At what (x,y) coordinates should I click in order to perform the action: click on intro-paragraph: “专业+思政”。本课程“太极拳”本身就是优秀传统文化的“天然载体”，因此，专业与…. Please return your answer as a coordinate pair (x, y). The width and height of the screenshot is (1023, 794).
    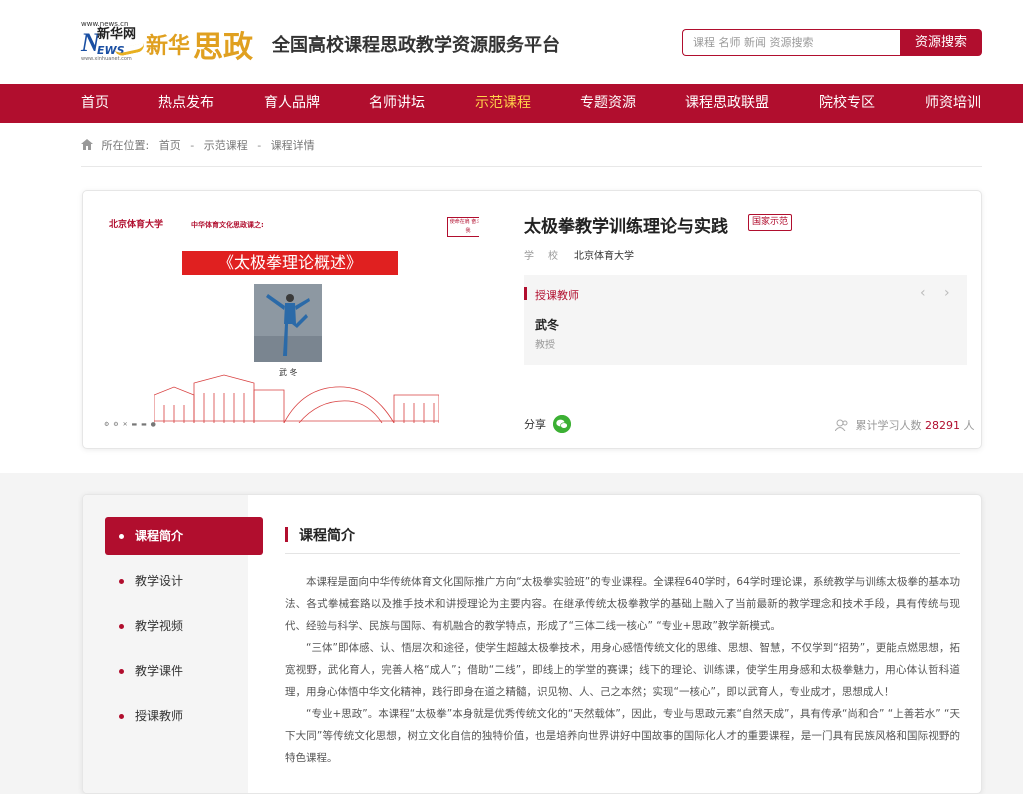
    Looking at the image, I should click on (622, 736).